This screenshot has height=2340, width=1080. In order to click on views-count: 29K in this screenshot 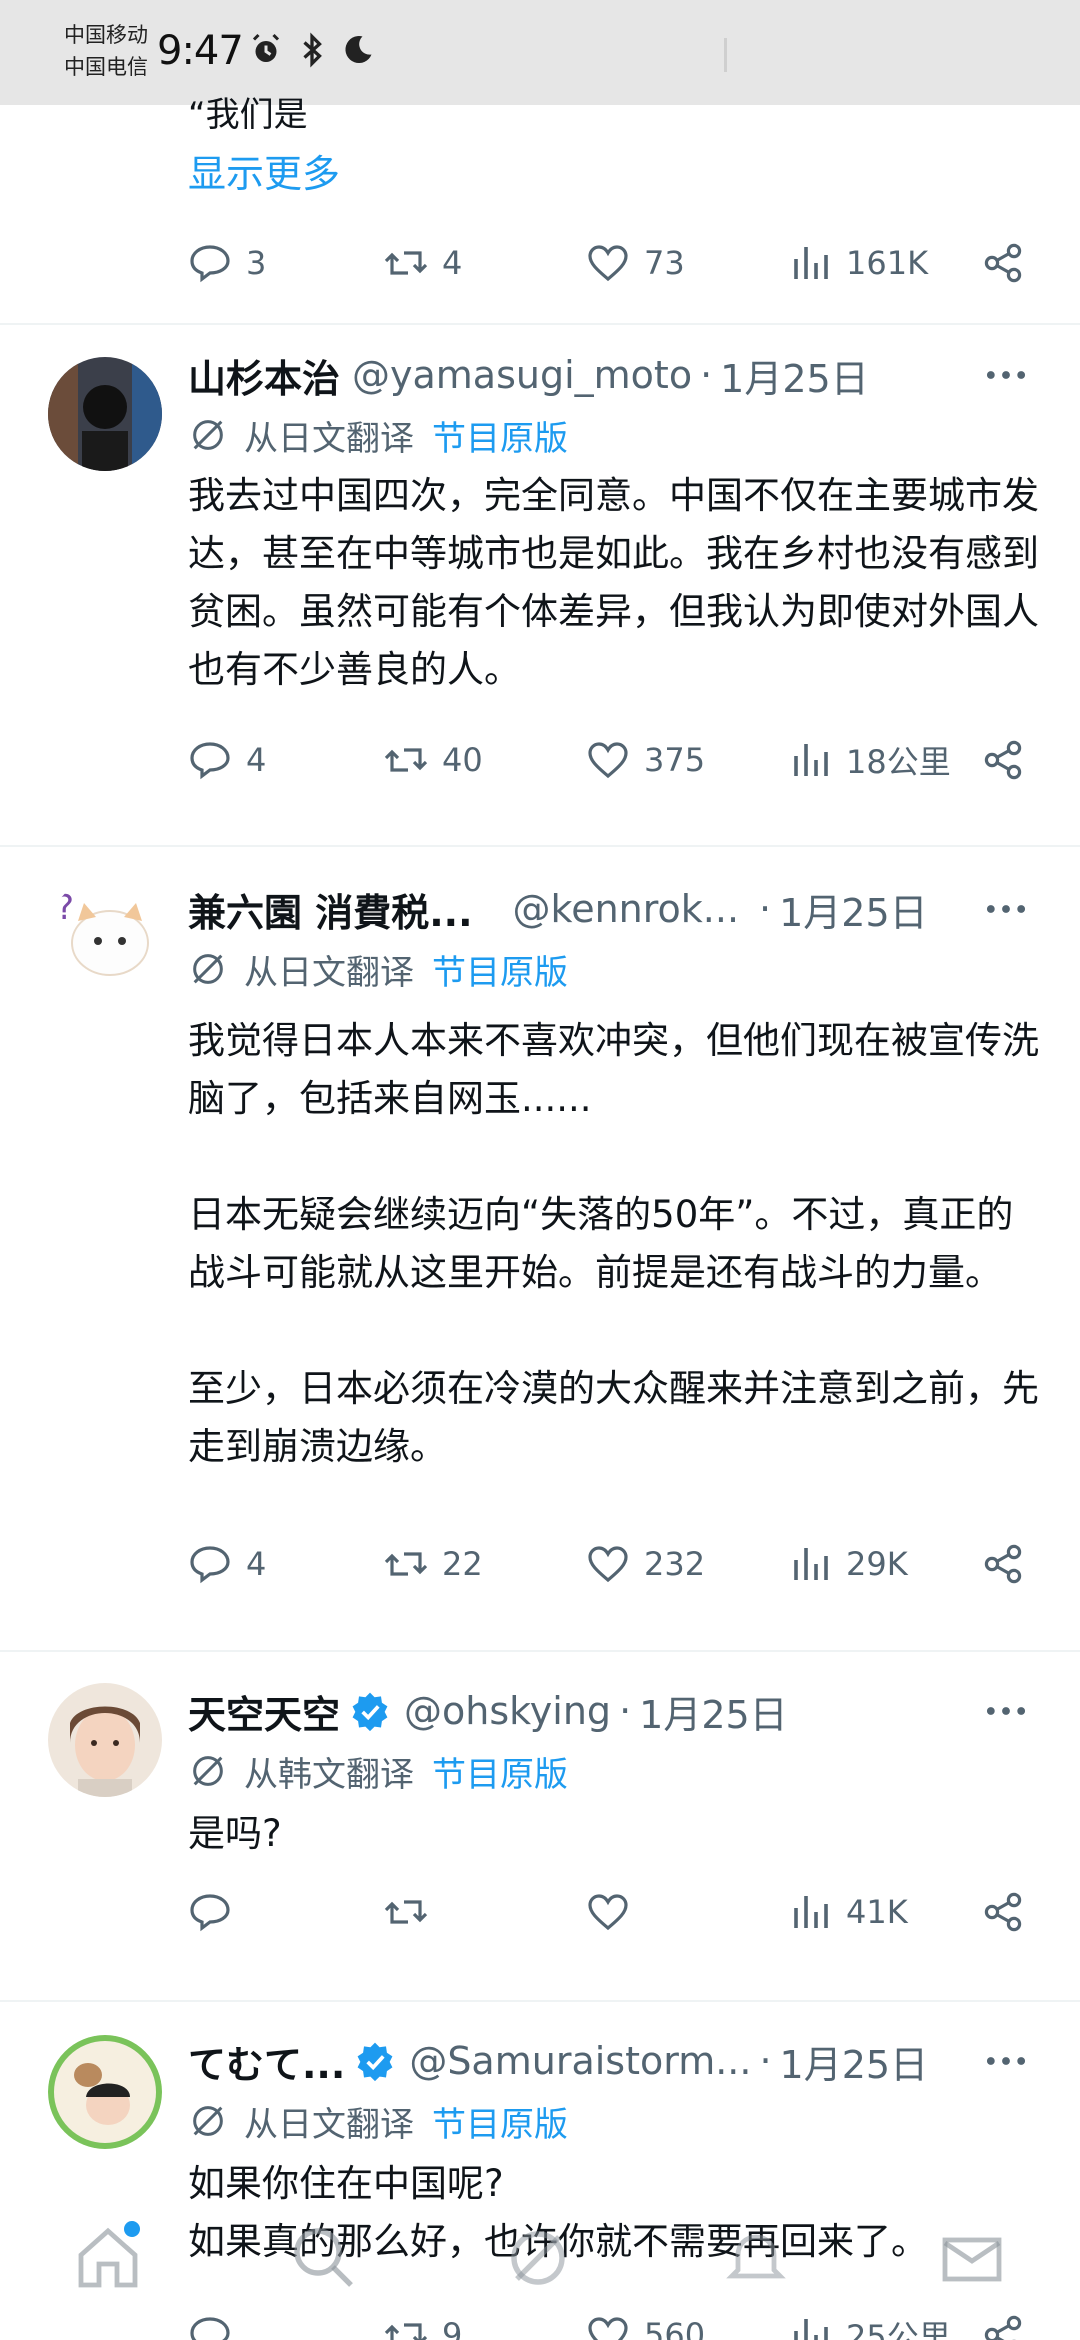, I will do `click(877, 1564)`.